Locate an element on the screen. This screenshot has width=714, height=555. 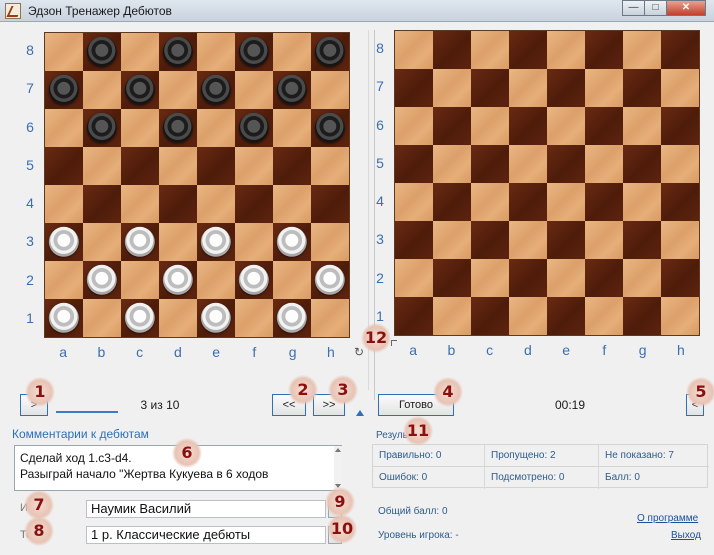
maximize-button: □ is located at coordinates (655, 8).